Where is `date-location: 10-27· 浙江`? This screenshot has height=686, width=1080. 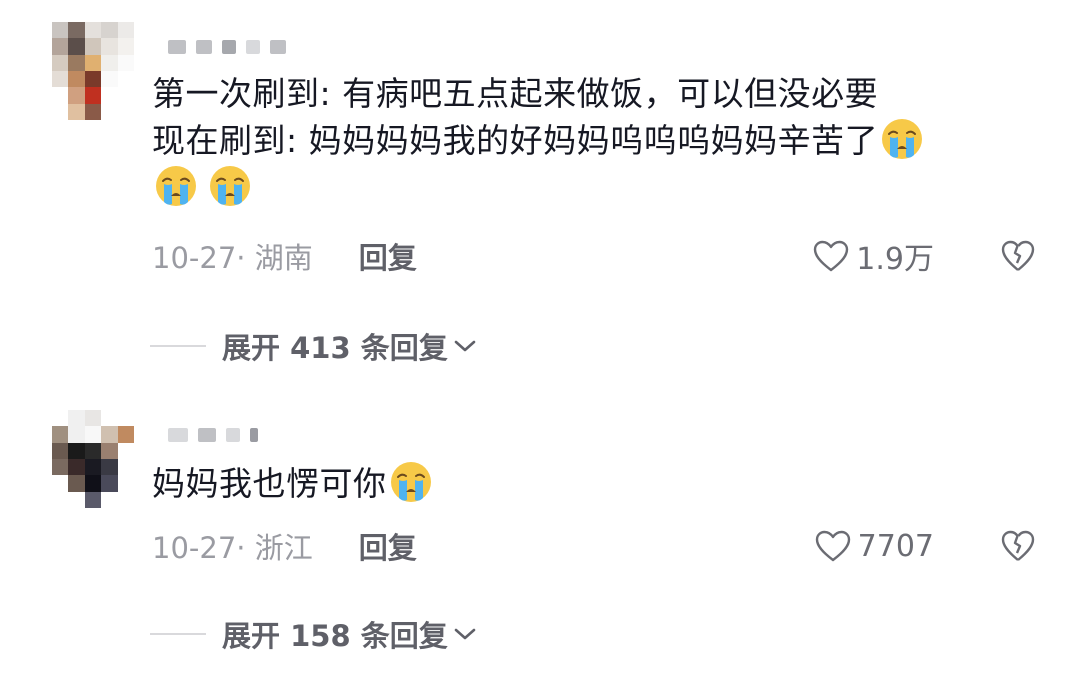 date-location: 10-27· 浙江 is located at coordinates (232, 548).